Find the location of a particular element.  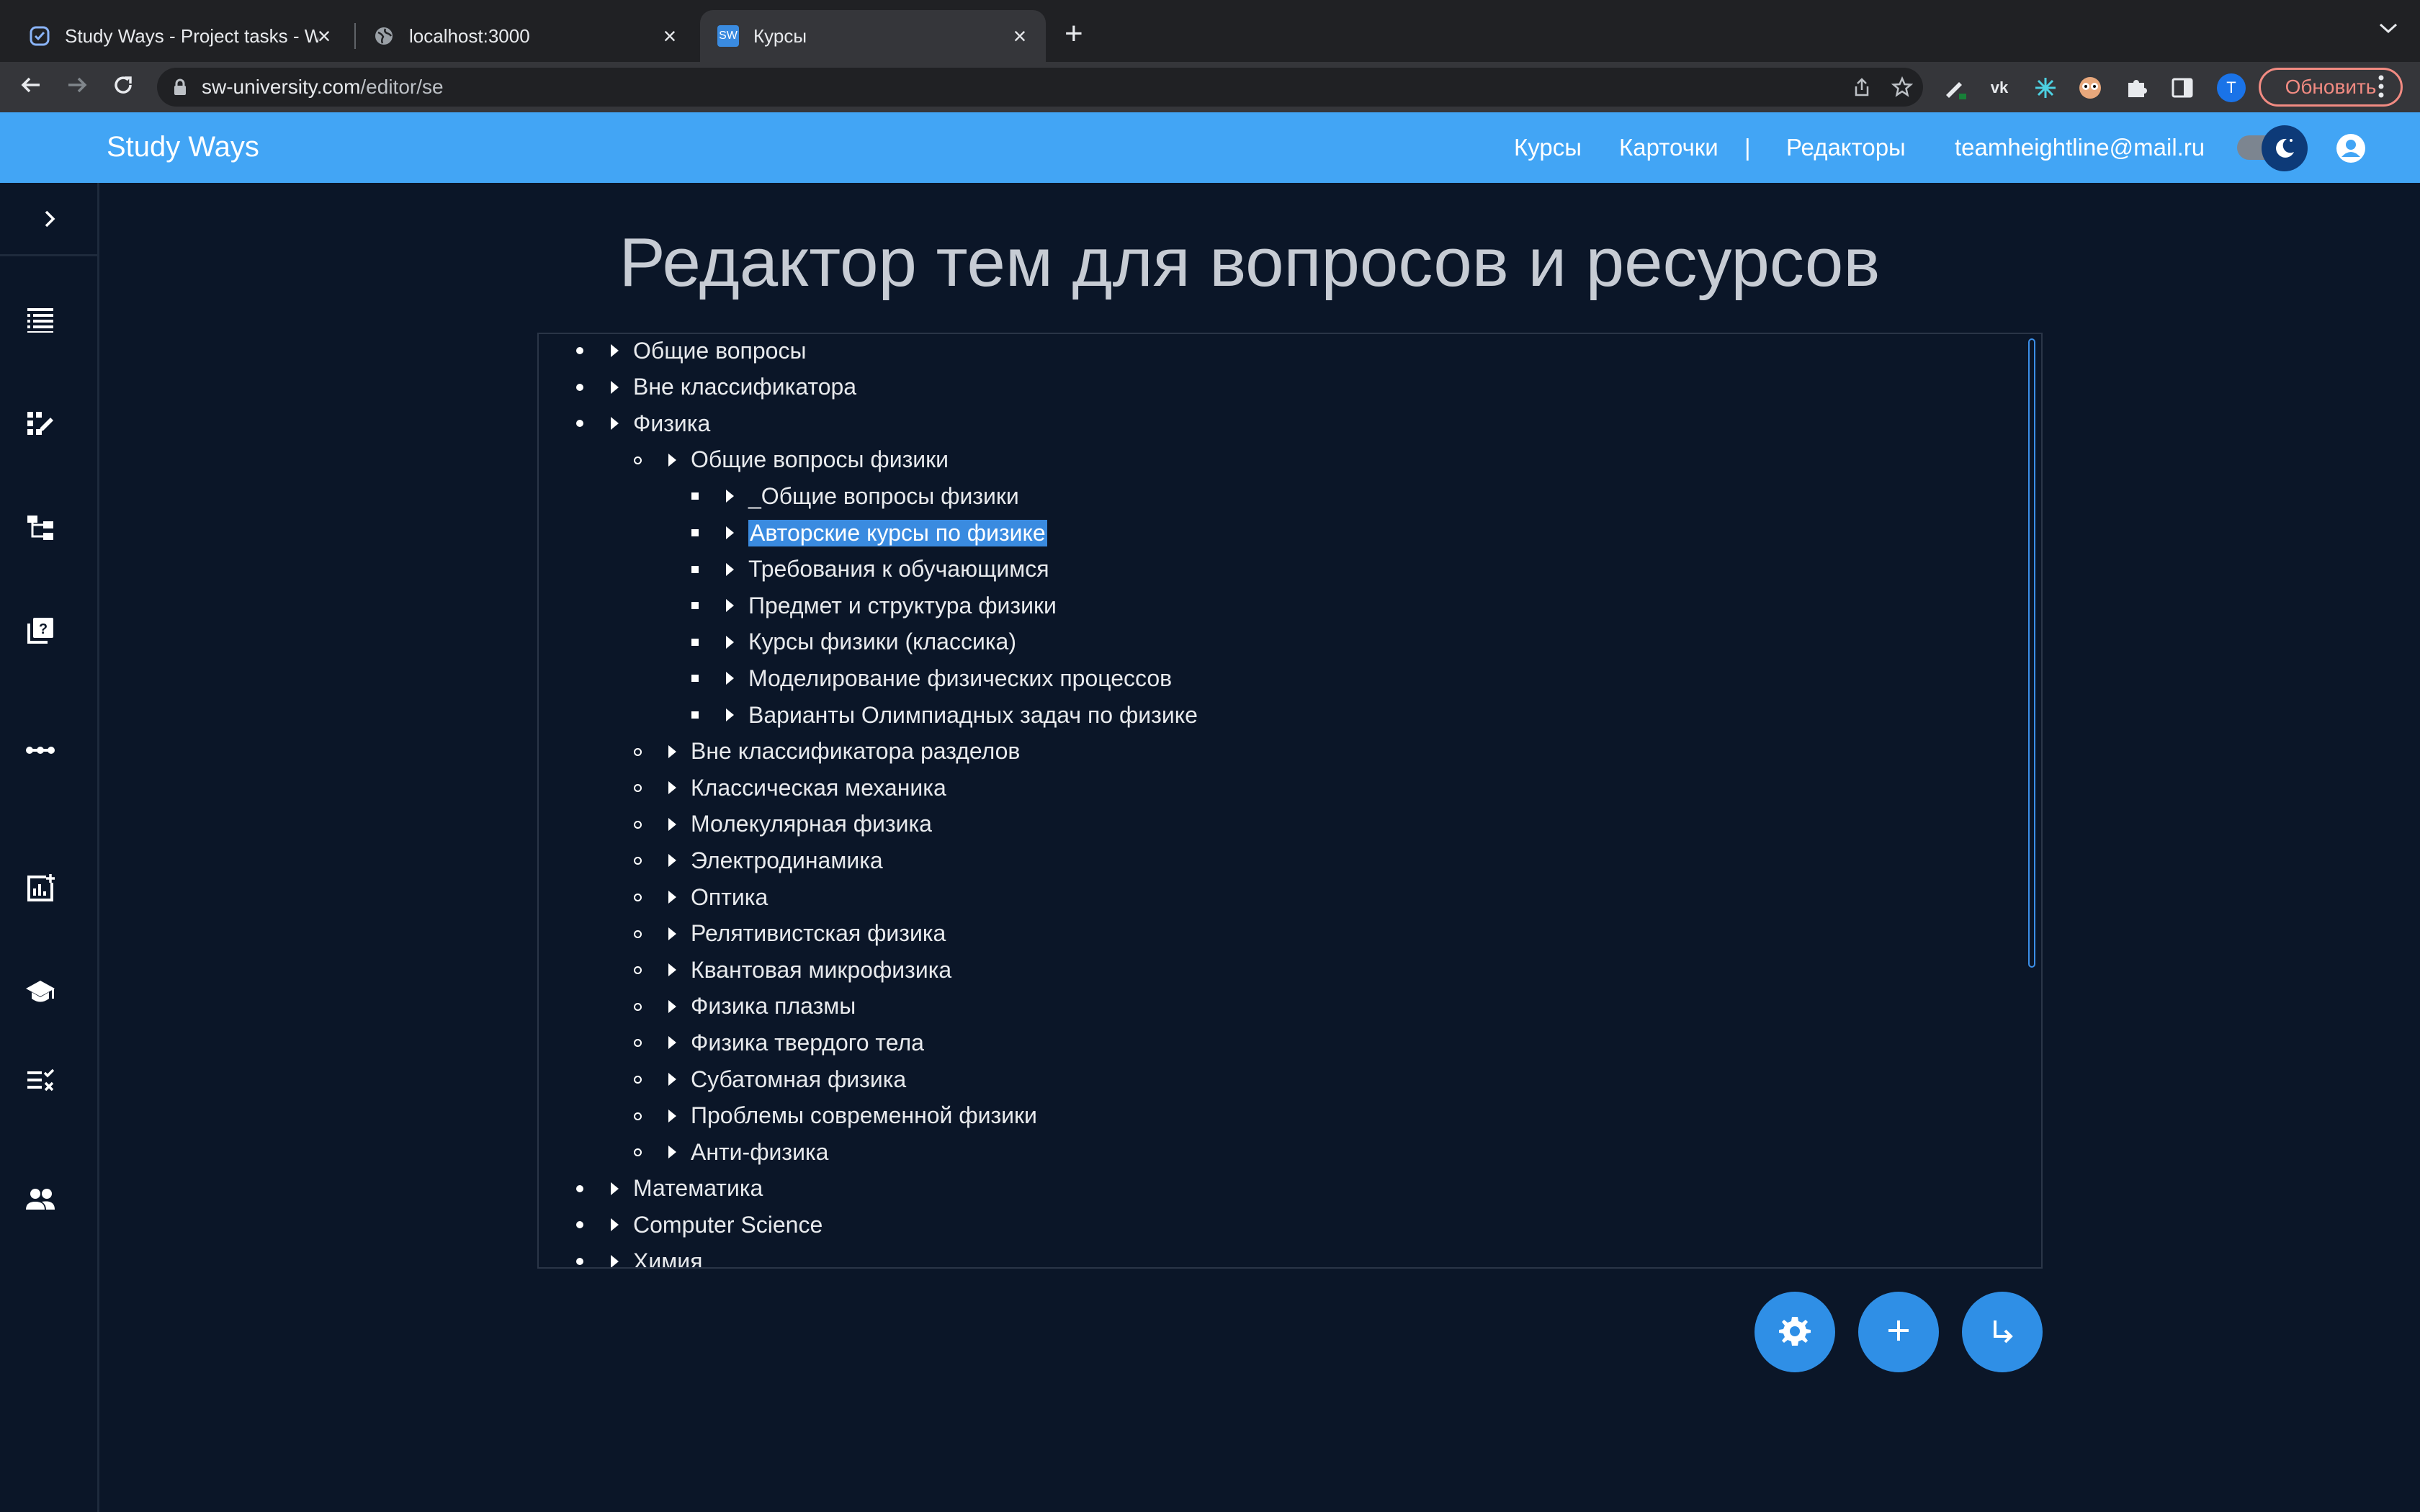

more-vert-icon is located at coordinates (2381, 89).